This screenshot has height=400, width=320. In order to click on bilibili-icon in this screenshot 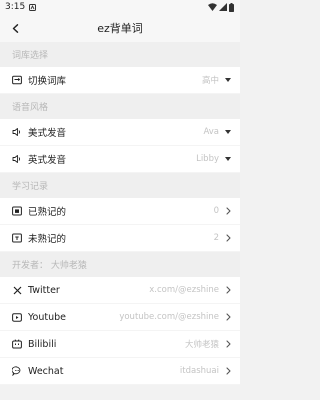, I will do `click(17, 344)`.